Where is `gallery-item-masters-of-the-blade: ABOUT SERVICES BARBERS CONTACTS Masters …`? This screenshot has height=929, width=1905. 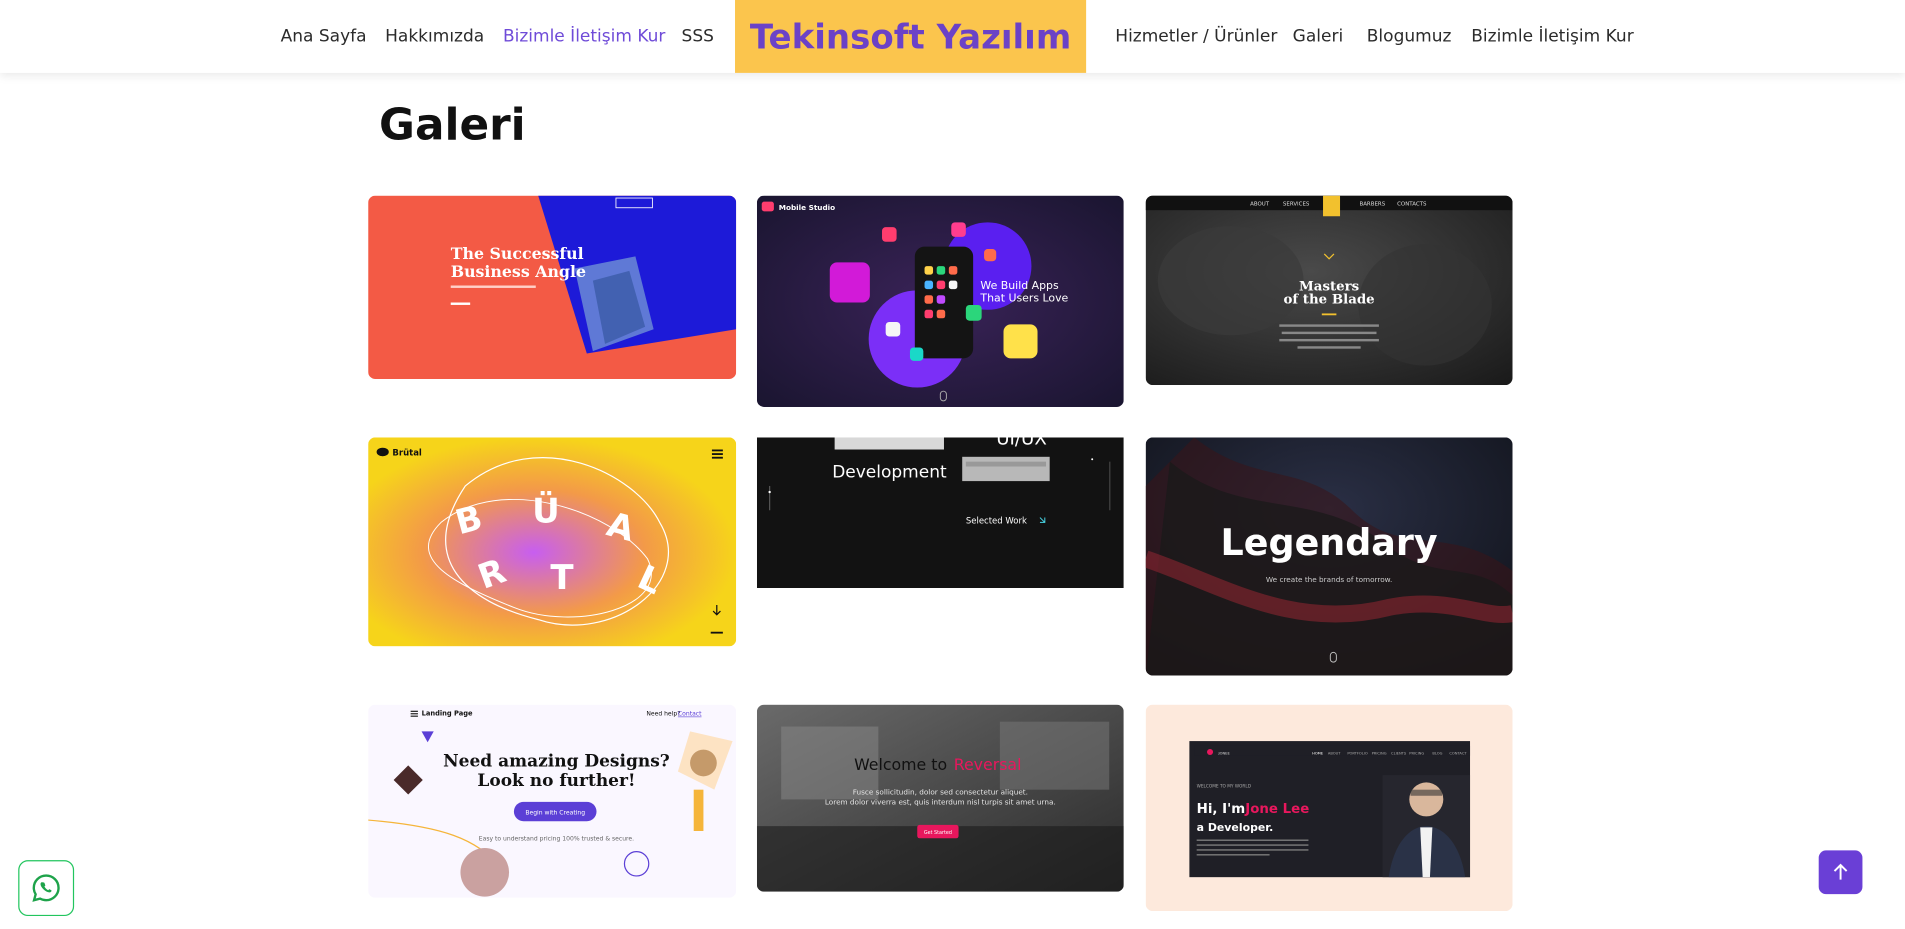
gallery-item-masters-of-the-blade: ABOUT SERVICES BARBERS CONTACTS Masters … is located at coordinates (1329, 290).